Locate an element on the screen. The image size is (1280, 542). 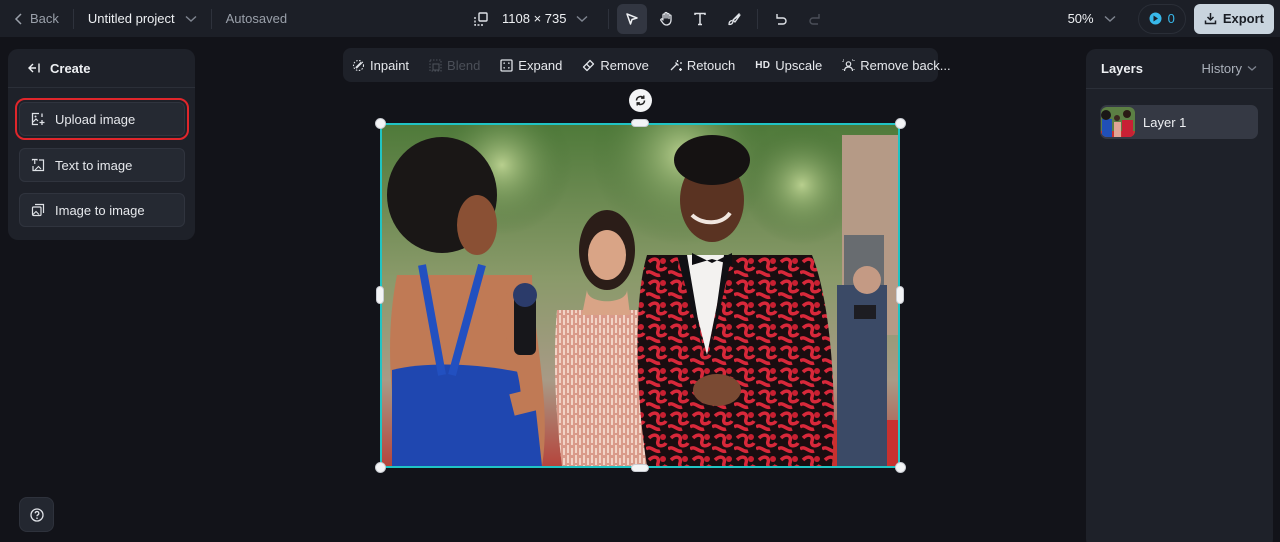
history-dropdown: History is located at coordinates (1229, 68).